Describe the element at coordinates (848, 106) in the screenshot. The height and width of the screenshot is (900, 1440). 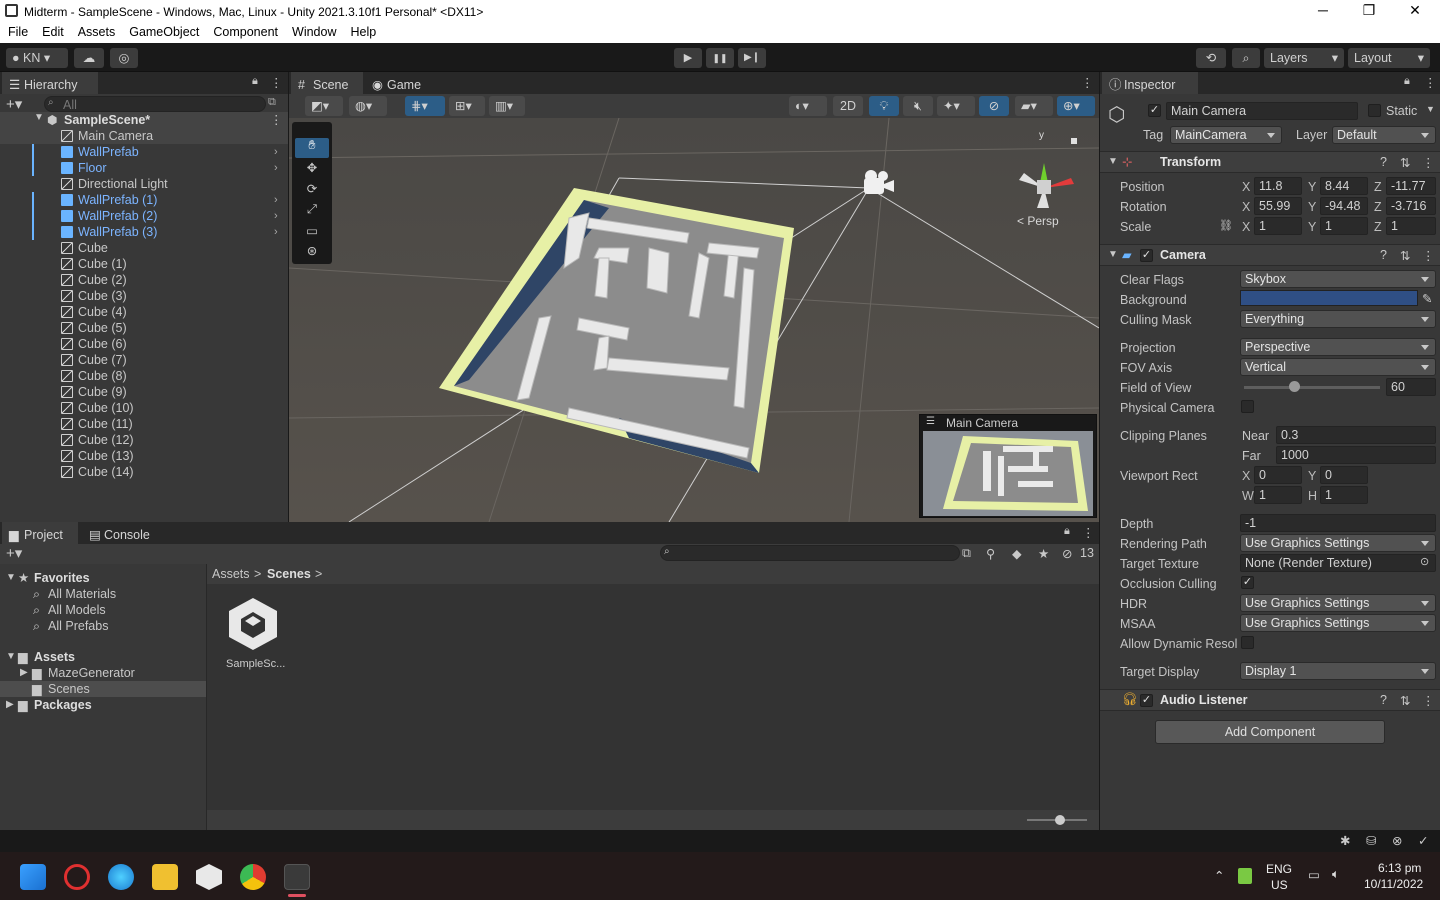
I see `toggle-2d-button: 2D` at that location.